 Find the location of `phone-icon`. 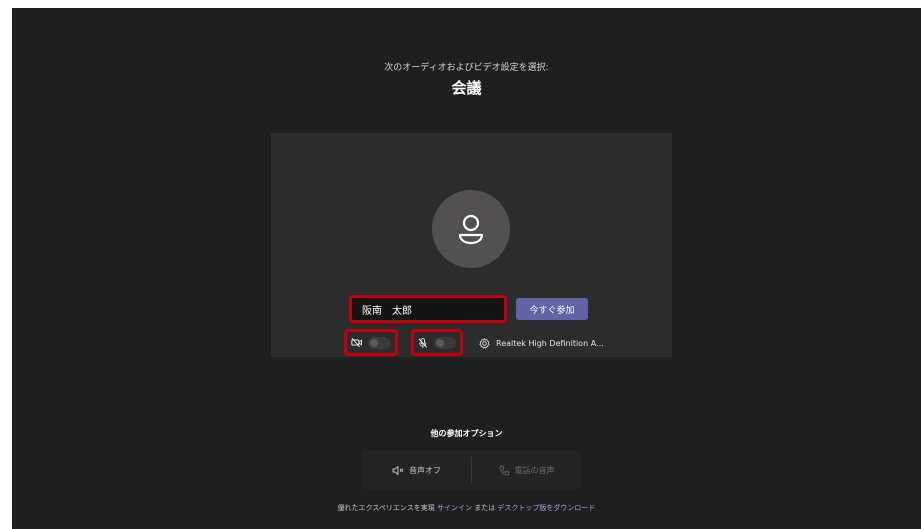

phone-icon is located at coordinates (504, 470).